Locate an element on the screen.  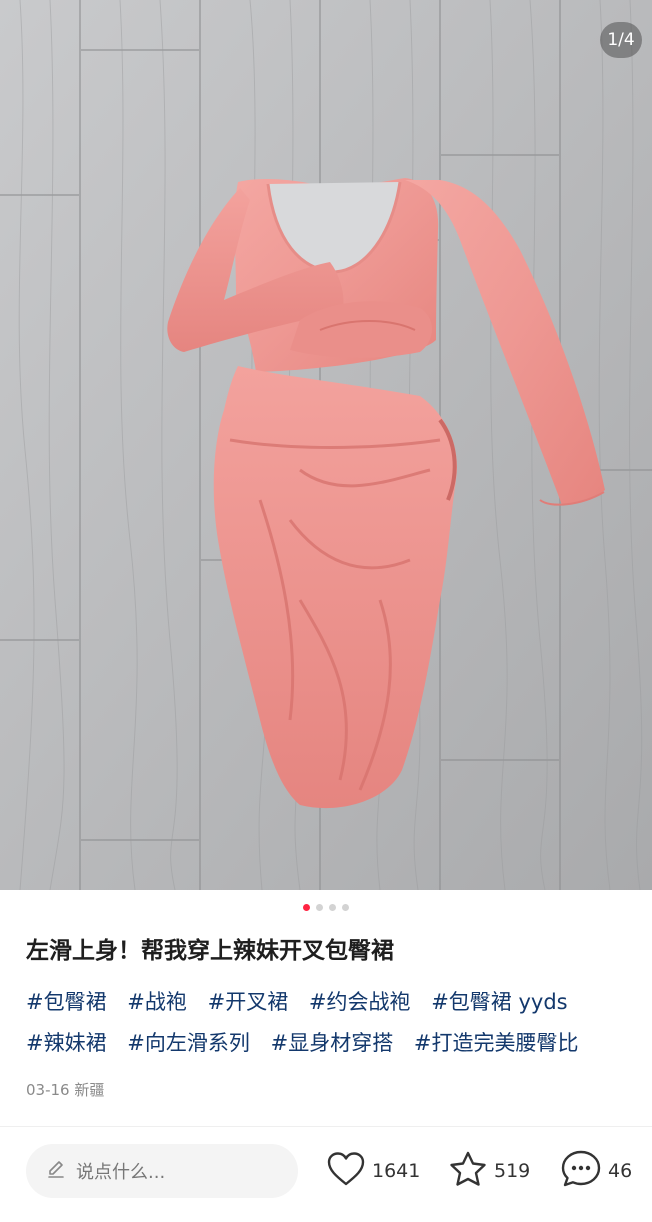
like-button: 1641 is located at coordinates (373, 1171).